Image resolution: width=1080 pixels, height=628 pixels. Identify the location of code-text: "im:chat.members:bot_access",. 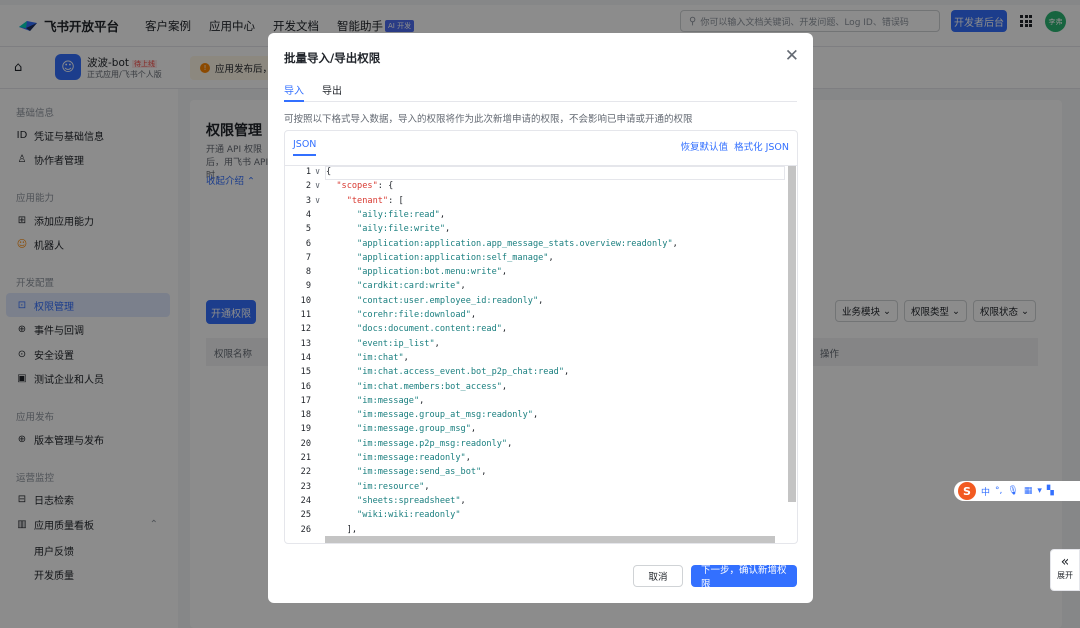
(432, 386).